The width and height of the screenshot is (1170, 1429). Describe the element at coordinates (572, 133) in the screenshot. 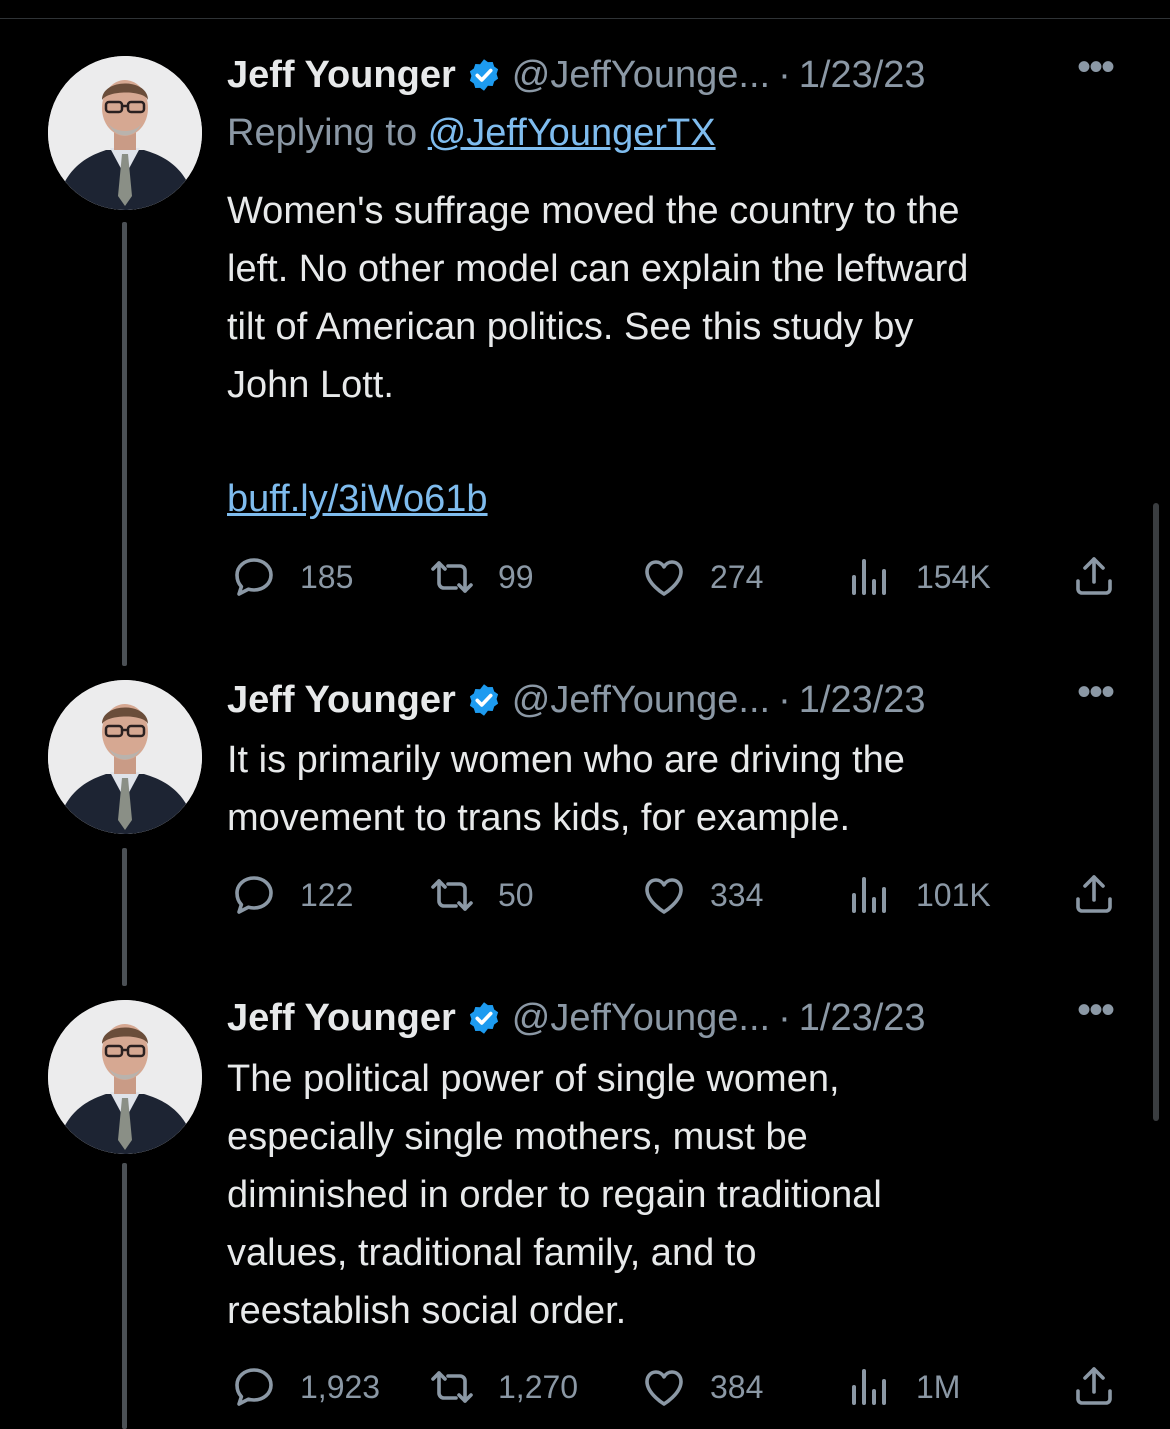

I see `replying-handle-link: @JeffYoungerTX` at that location.